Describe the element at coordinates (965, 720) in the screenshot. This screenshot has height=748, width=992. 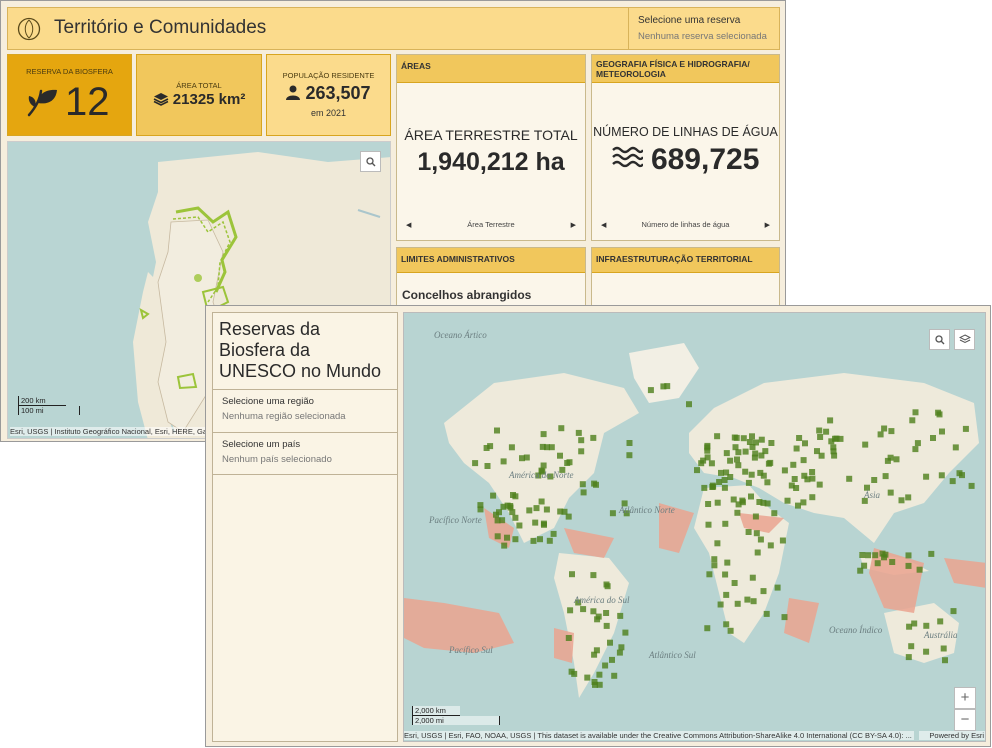
I see `zoom-out-button: −` at that location.